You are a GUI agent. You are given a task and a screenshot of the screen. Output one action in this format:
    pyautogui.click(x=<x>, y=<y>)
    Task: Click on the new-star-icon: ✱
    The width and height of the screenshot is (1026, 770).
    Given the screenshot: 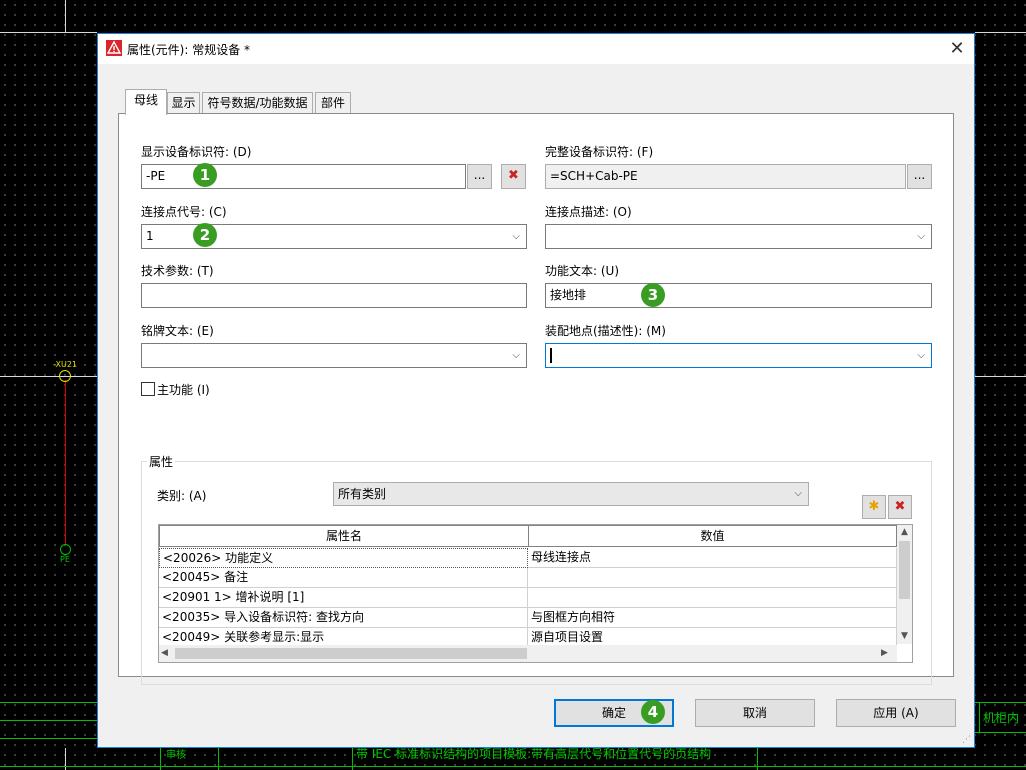 What is the action you would take?
    pyautogui.click(x=874, y=506)
    